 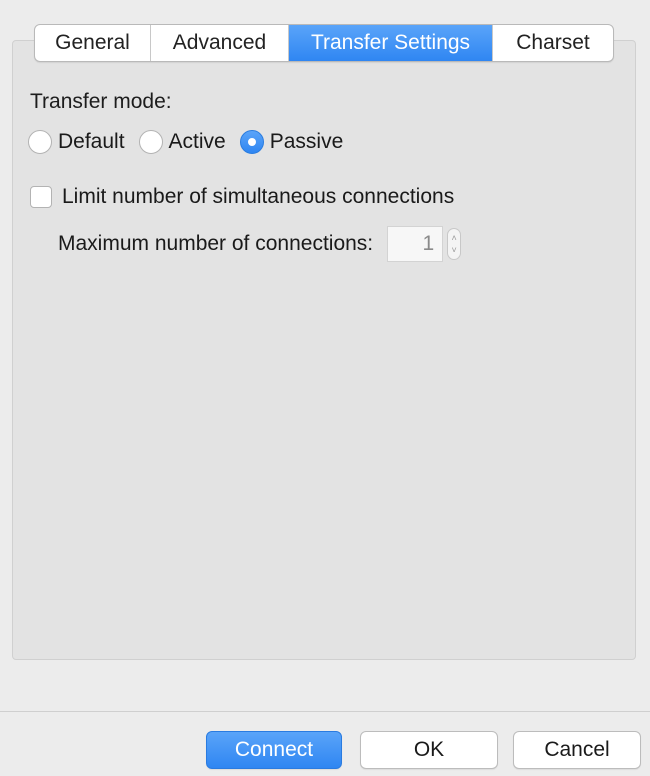 I want to click on radio-default-label: Default, so click(x=91, y=142).